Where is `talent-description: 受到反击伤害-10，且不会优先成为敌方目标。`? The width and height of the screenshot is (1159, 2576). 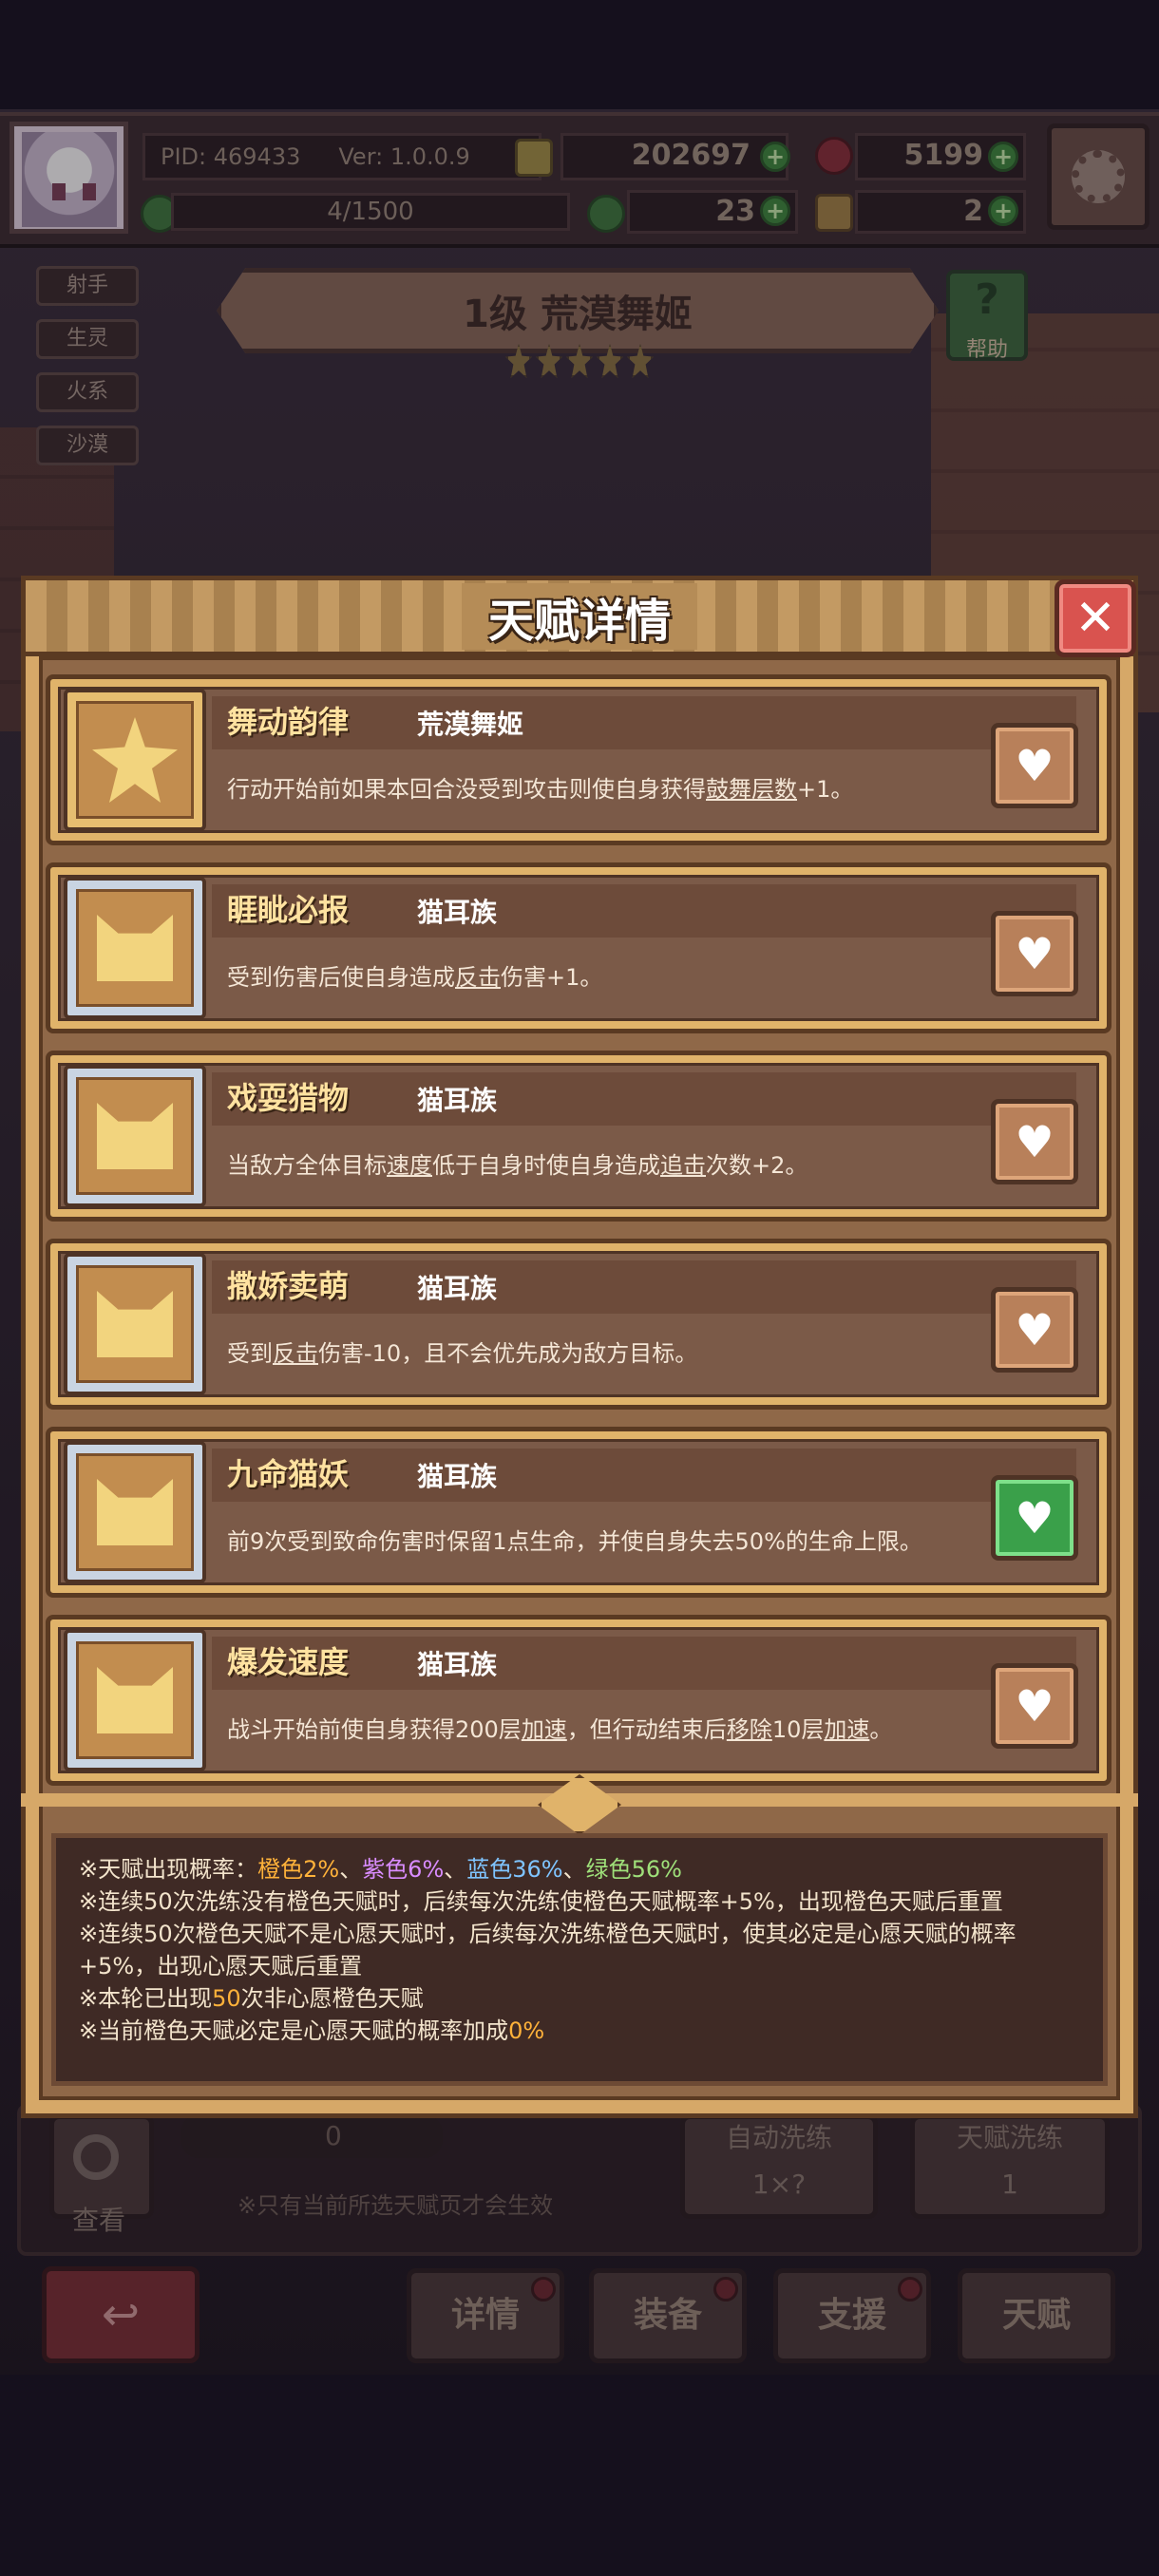
talent-description: 受到反击伤害-10，且不会优先成为敌方目标。 is located at coordinates (462, 1353).